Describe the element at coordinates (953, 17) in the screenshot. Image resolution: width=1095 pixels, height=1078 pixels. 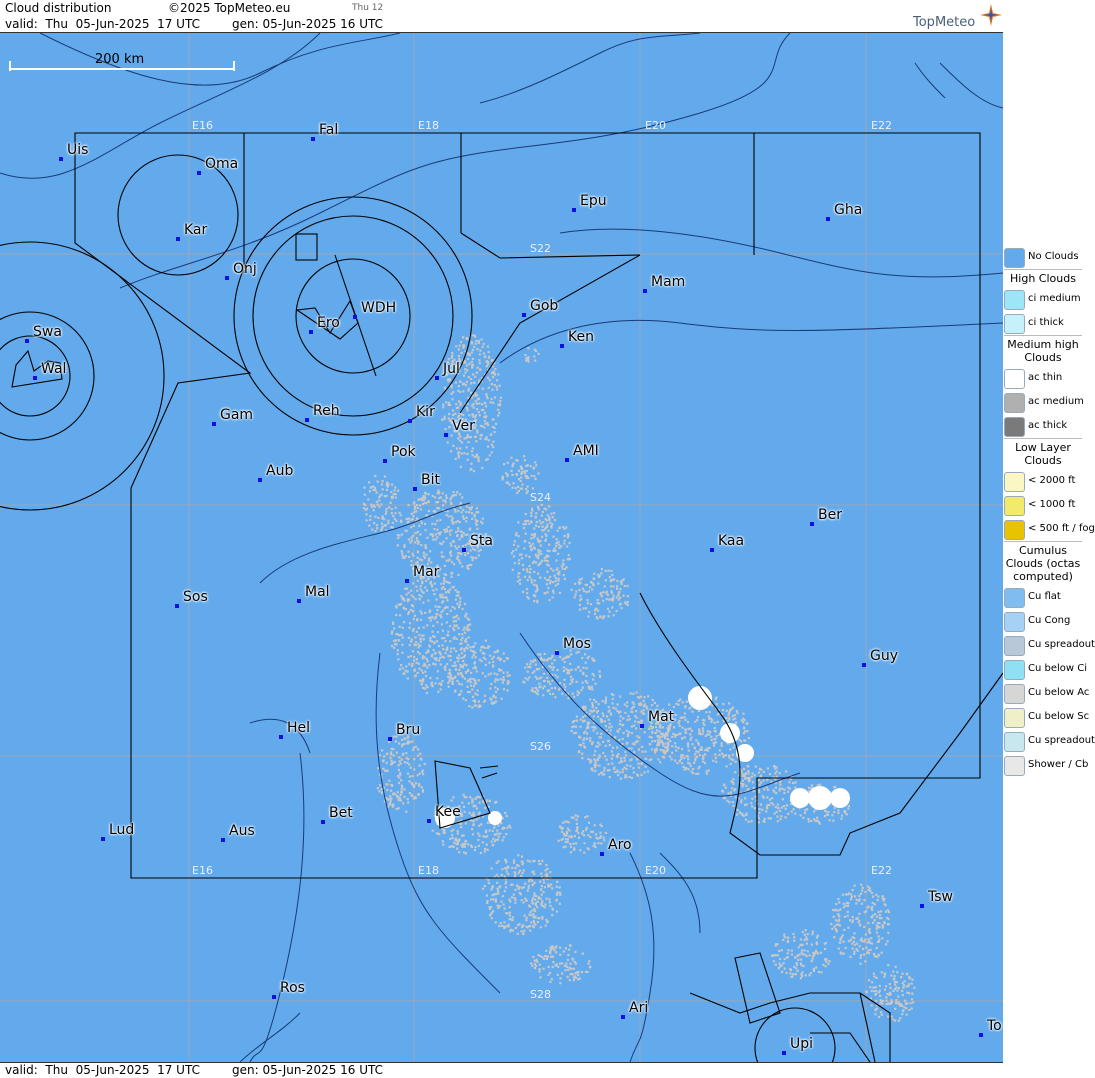
I see `topmeteo-logo: TopMeteo` at that location.